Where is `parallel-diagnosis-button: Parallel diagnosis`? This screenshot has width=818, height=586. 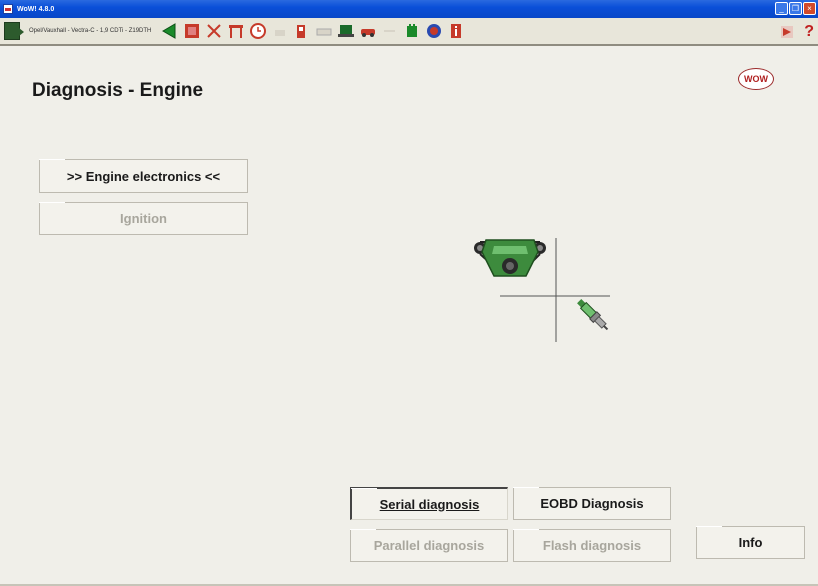 parallel-diagnosis-button: Parallel diagnosis is located at coordinates (429, 545).